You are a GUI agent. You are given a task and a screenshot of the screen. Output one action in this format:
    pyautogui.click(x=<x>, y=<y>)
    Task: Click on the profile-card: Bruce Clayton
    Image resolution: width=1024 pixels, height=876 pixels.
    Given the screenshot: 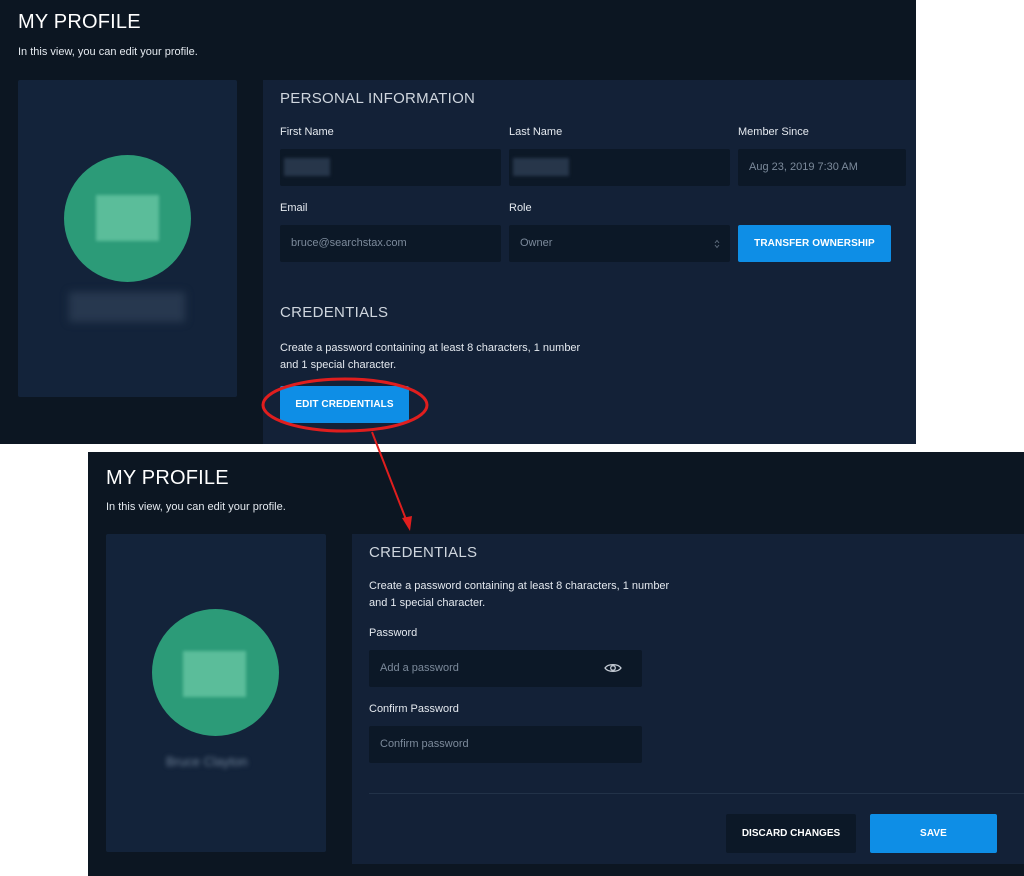 What is the action you would take?
    pyautogui.click(x=216, y=693)
    